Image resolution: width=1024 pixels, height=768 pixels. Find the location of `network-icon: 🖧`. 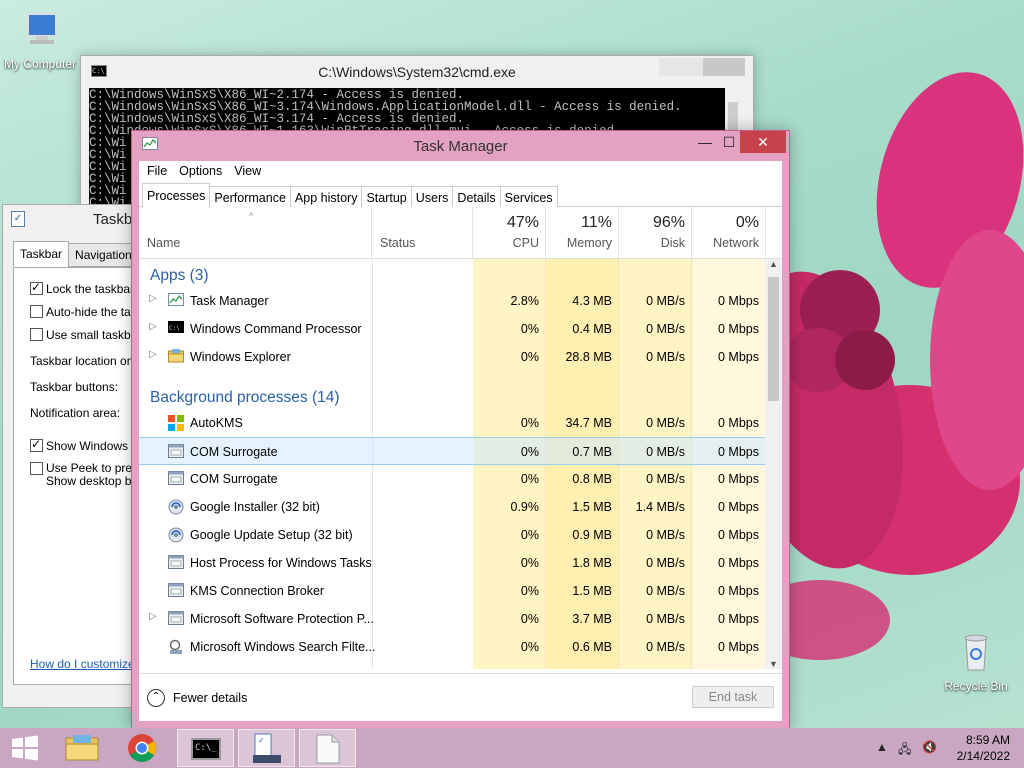

network-icon: 🖧 is located at coordinates (904, 750).